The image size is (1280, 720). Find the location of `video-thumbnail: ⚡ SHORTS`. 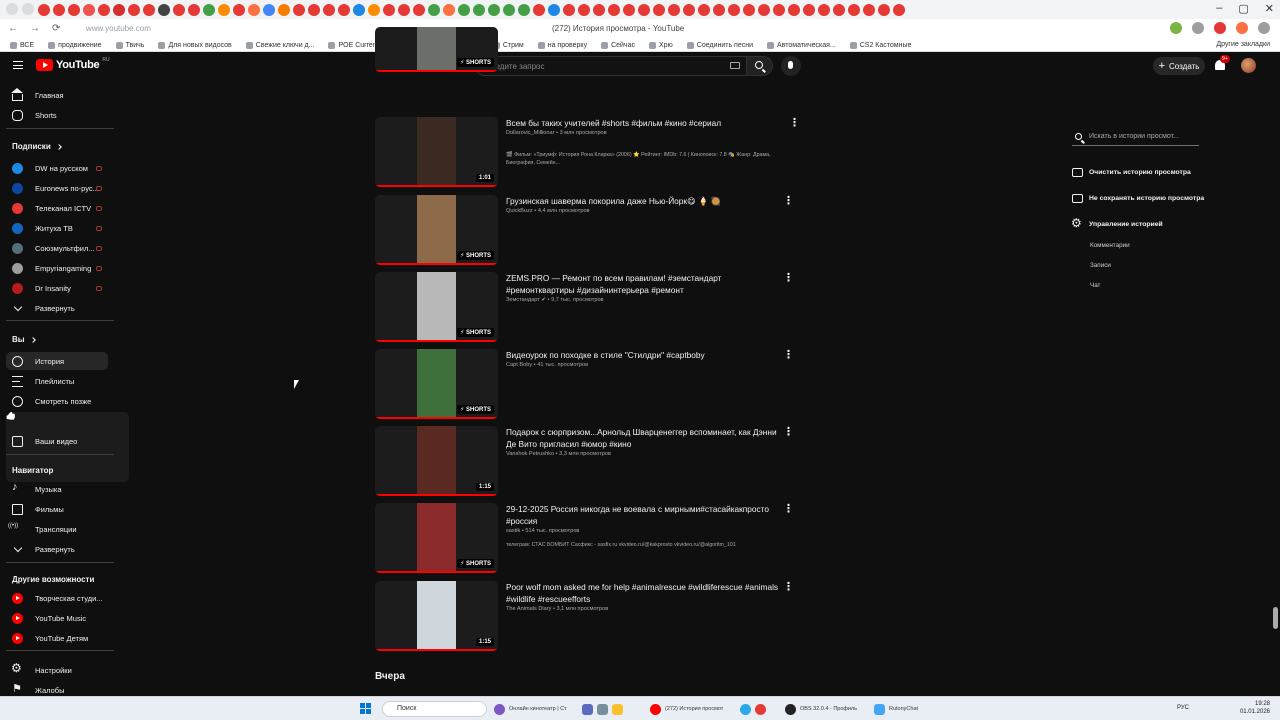

video-thumbnail: ⚡ SHORTS is located at coordinates (436, 49).